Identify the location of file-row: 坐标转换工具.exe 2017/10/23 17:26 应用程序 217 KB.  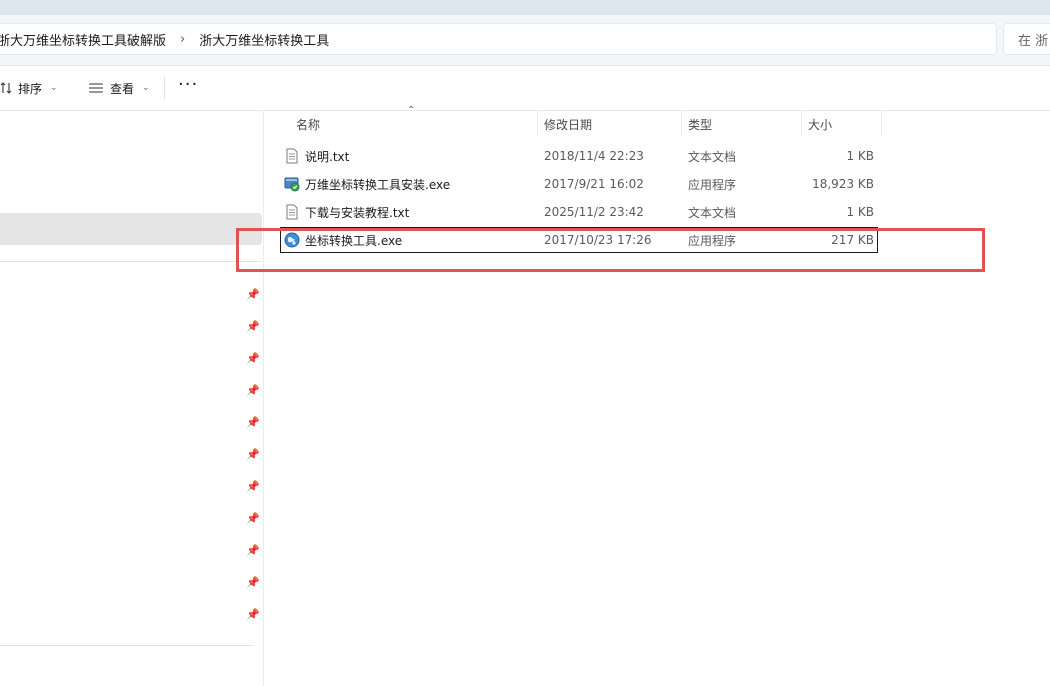
(579, 240).